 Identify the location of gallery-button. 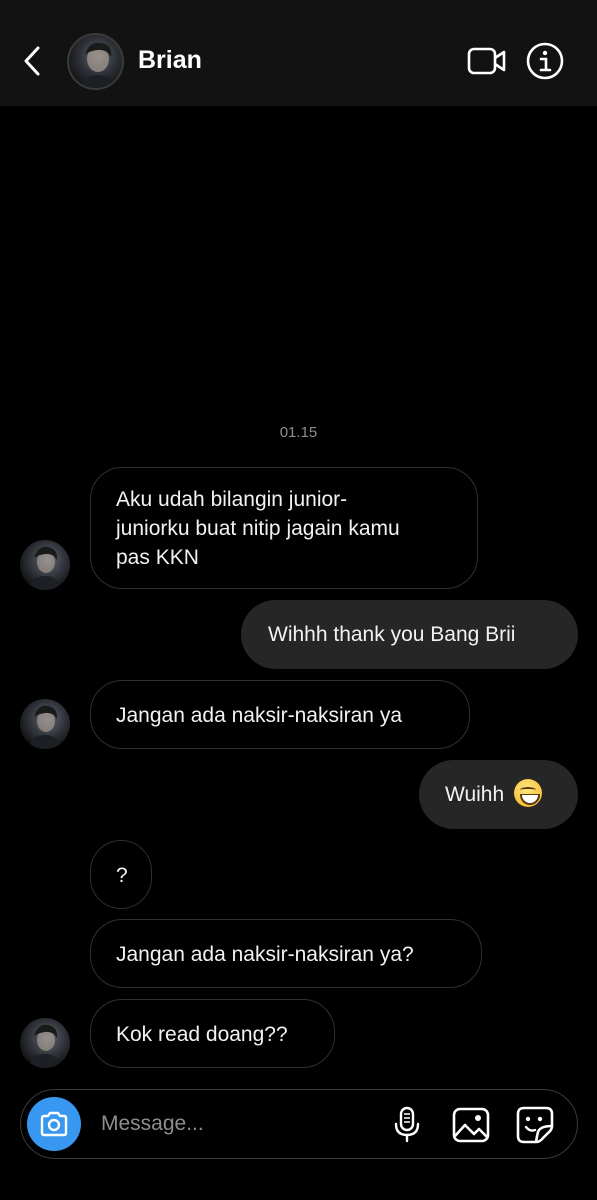
(471, 1125).